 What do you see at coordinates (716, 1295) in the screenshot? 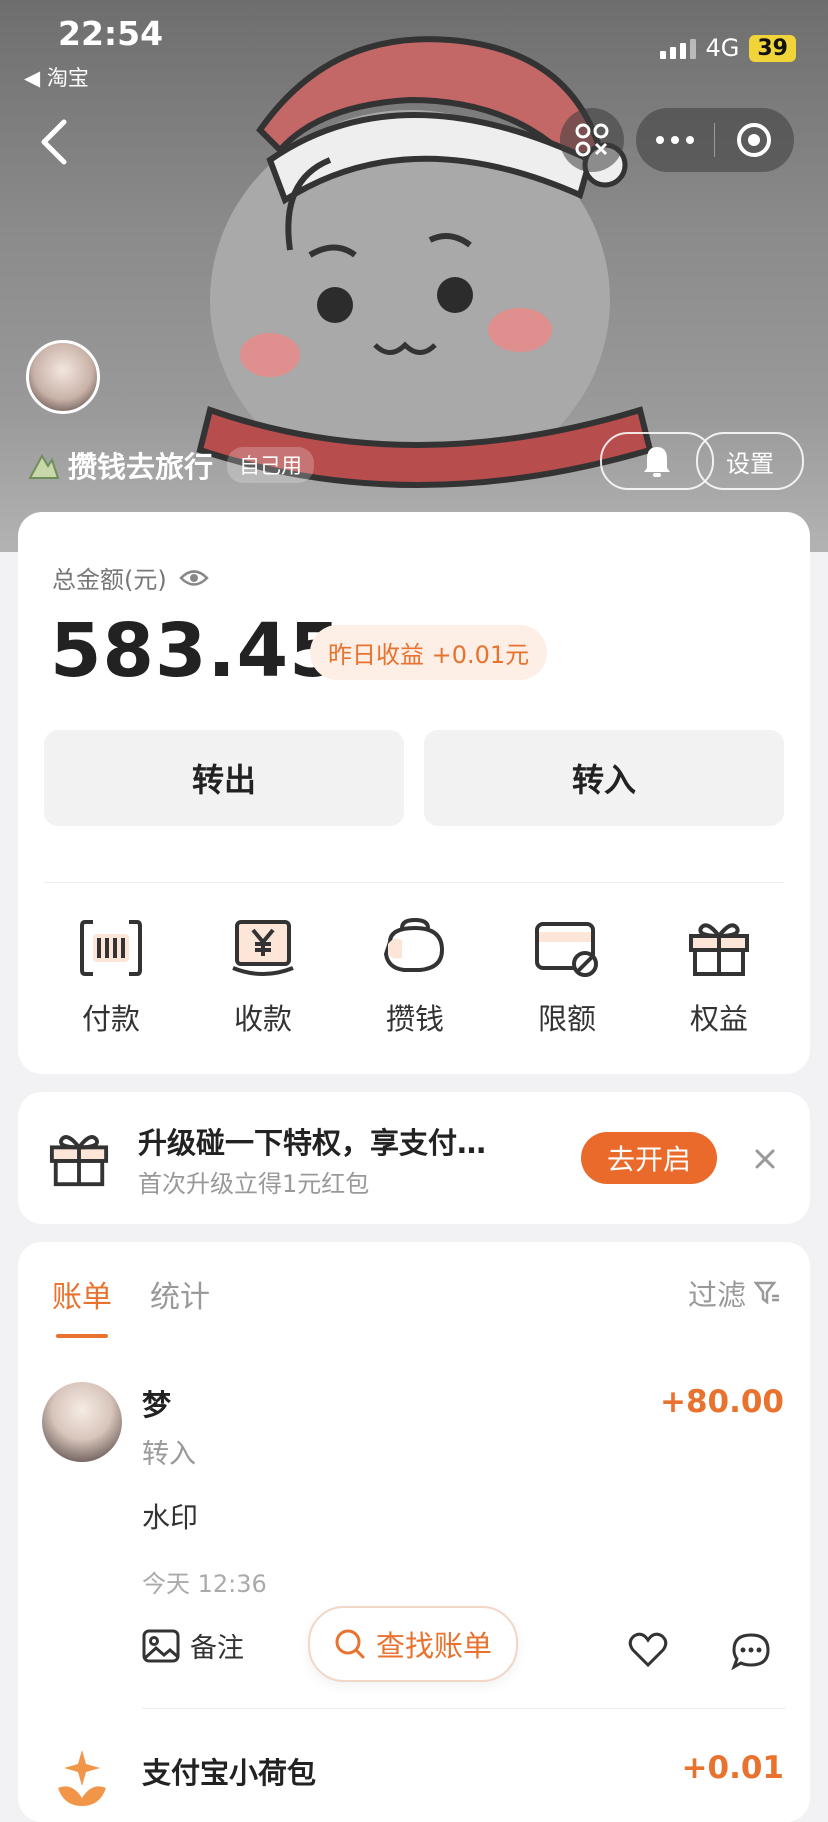
I see `filter-label: 过滤` at bounding box center [716, 1295].